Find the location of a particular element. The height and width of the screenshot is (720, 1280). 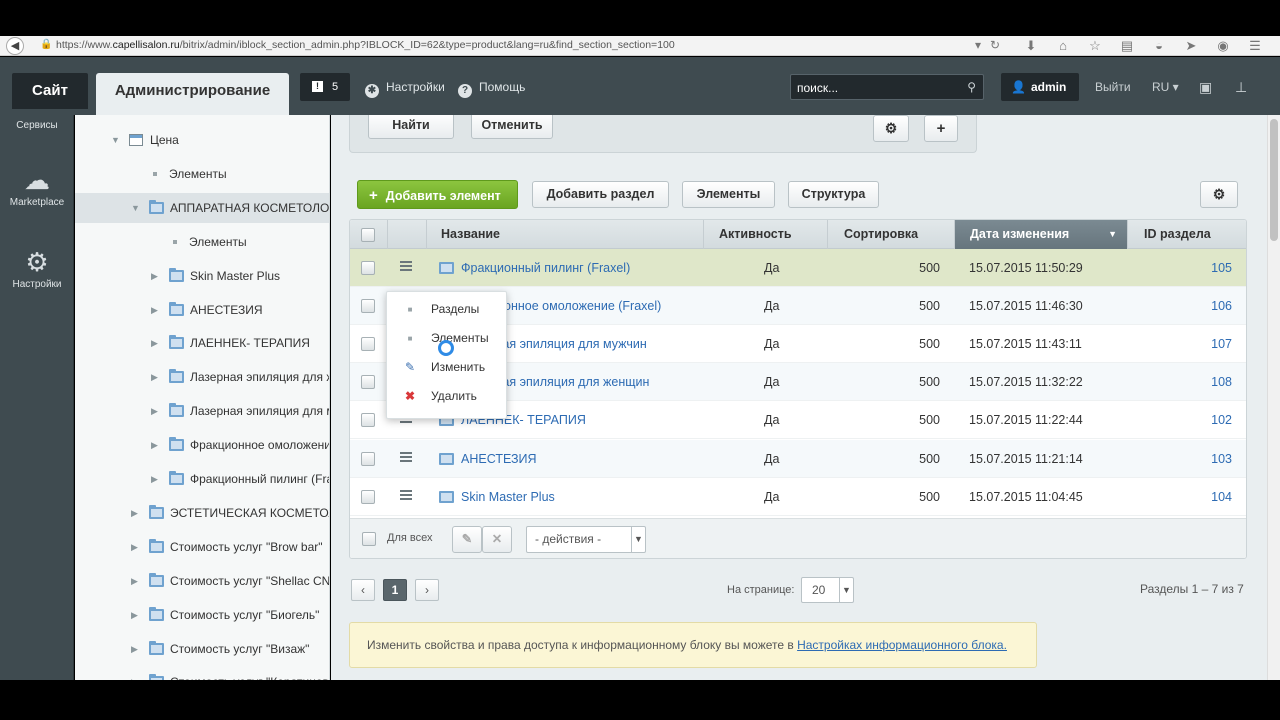

row-id: 107 is located at coordinates (1207, 344).